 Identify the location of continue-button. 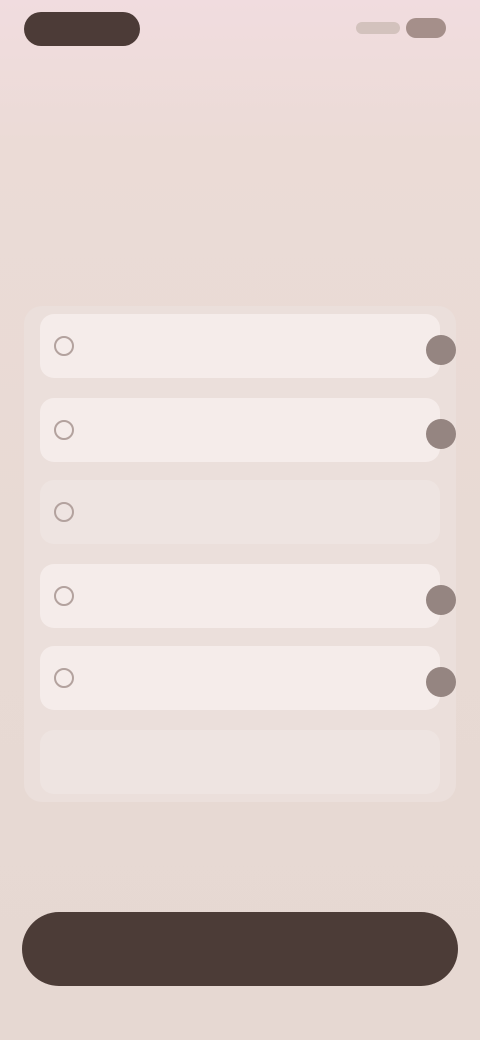
(240, 949).